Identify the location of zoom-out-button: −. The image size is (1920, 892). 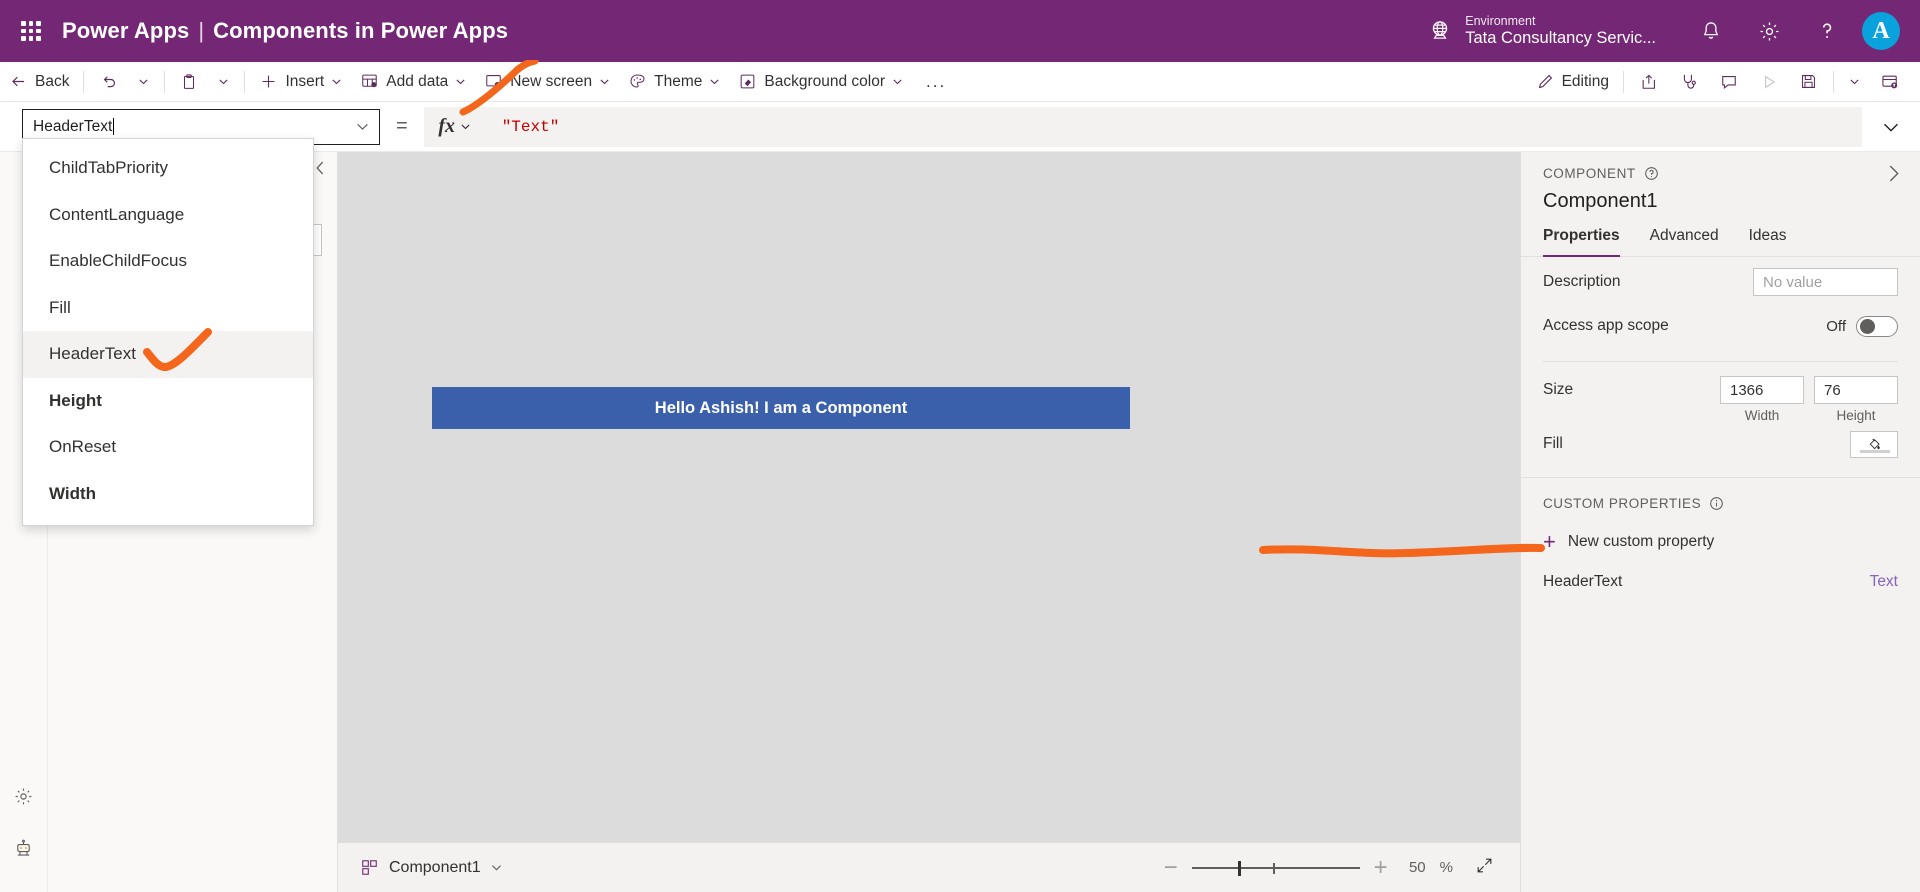
(1171, 867).